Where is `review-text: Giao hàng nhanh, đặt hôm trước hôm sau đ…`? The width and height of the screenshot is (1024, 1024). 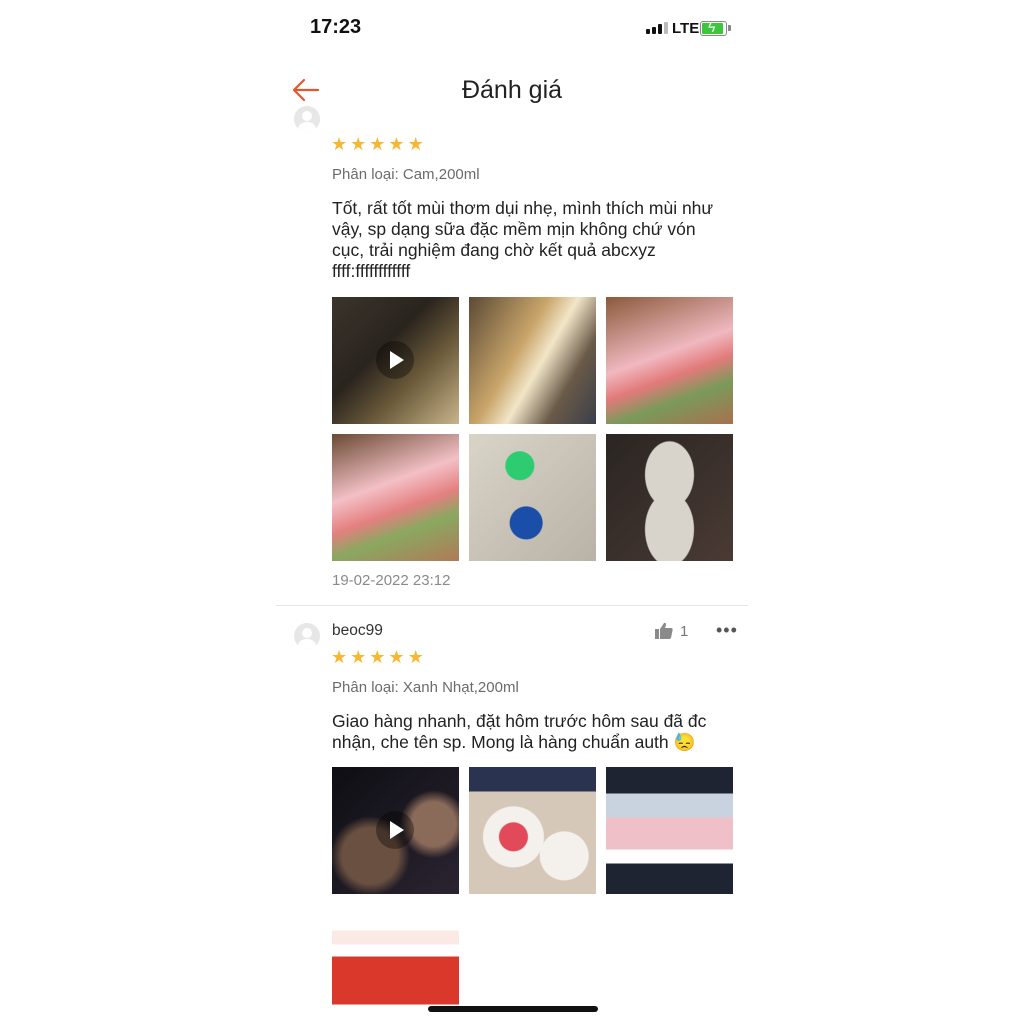 review-text: Giao hàng nhanh, đặt hôm trước hôm sau đ… is located at coordinates (519, 731).